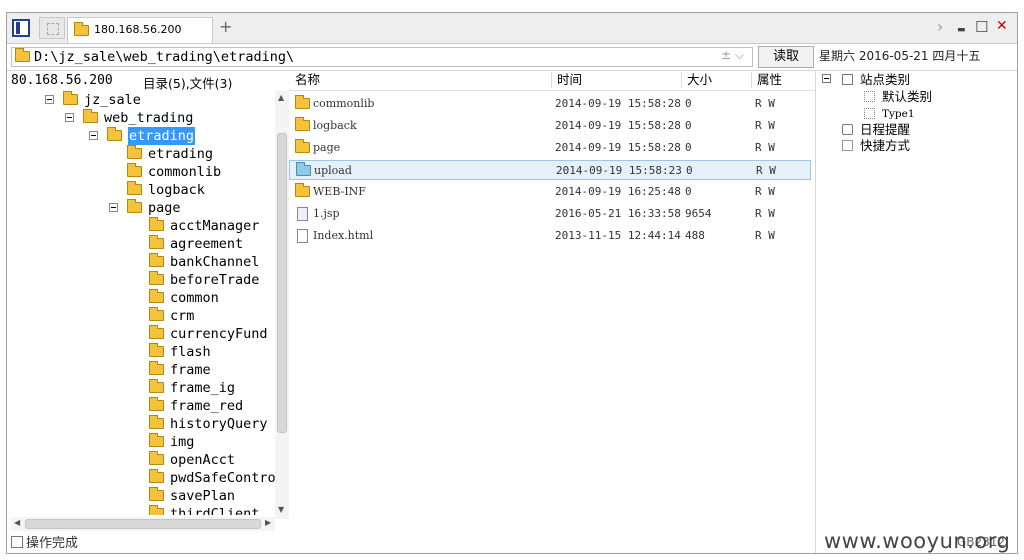 Image resolution: width=1024 pixels, height=560 pixels. Describe the element at coordinates (732, 55) in the screenshot. I see `path-history-icon: ± ⌵` at that location.